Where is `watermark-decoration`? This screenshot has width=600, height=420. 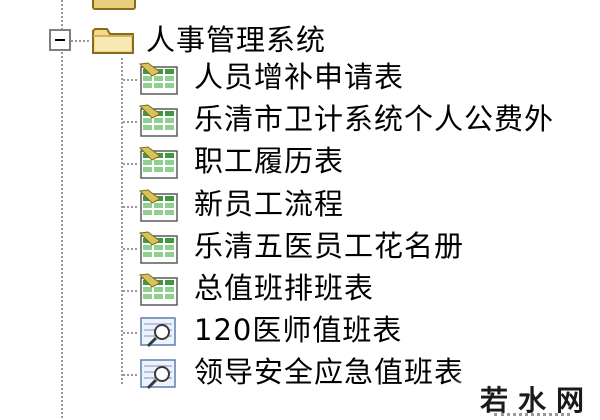 watermark-decoration is located at coordinates (532, 416).